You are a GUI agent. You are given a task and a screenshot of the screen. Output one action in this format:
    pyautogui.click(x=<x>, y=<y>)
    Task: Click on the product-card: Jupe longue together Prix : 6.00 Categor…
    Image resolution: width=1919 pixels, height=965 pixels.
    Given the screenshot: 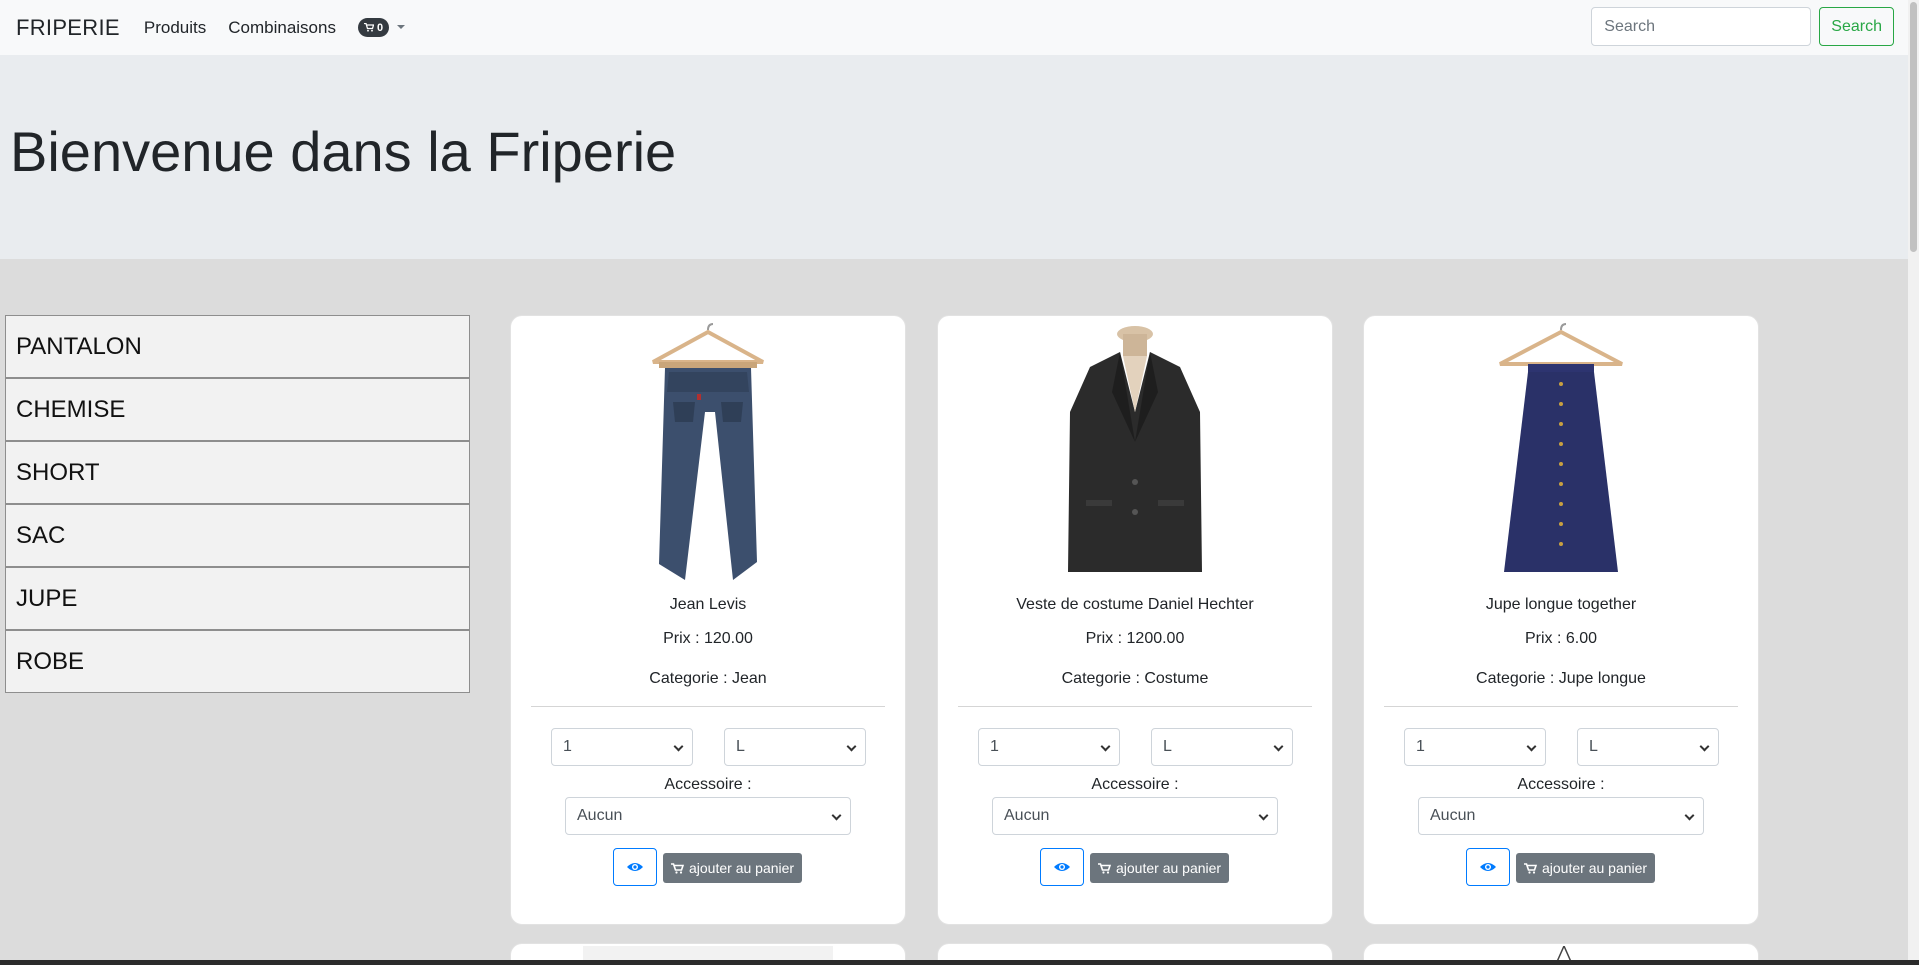 What is the action you would take?
    pyautogui.click(x=1561, y=620)
    